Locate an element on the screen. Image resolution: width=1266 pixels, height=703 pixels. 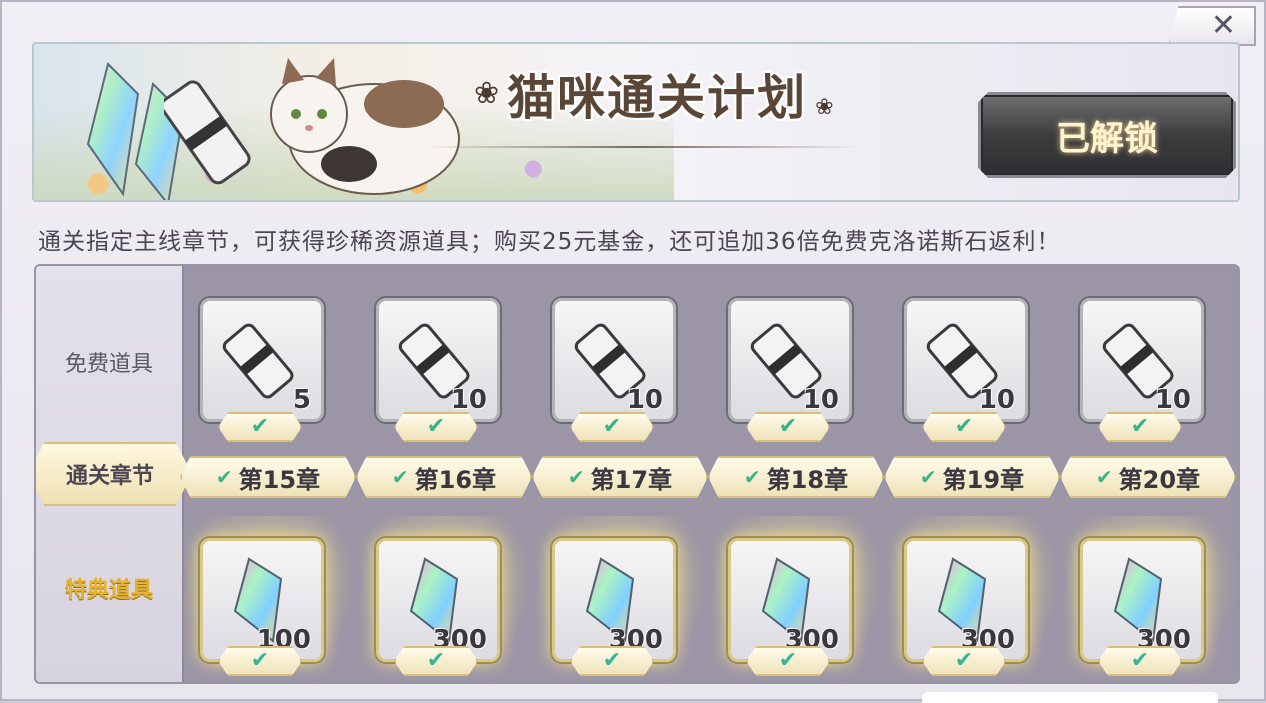
chapter-tag: ✔ 第17章 is located at coordinates (620, 477).